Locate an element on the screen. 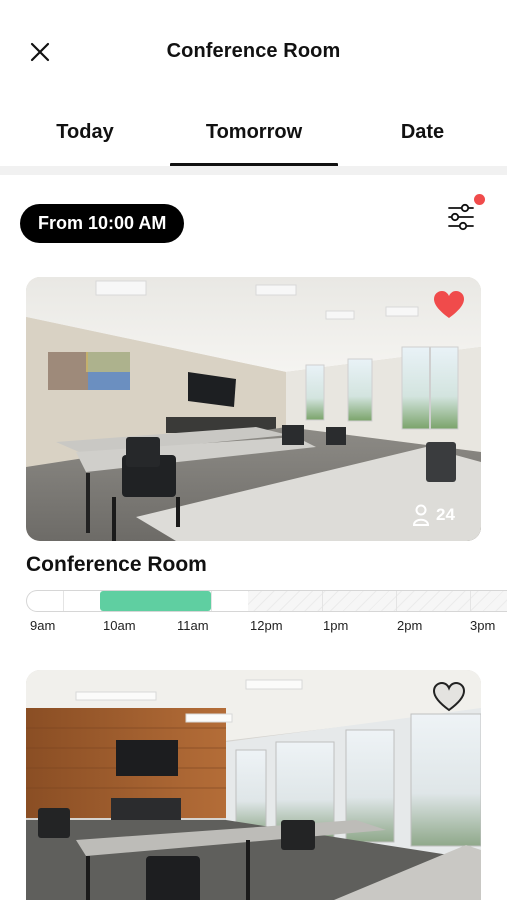 This screenshot has width=507, height=900. heart-outline-icon is located at coordinates (449, 696).